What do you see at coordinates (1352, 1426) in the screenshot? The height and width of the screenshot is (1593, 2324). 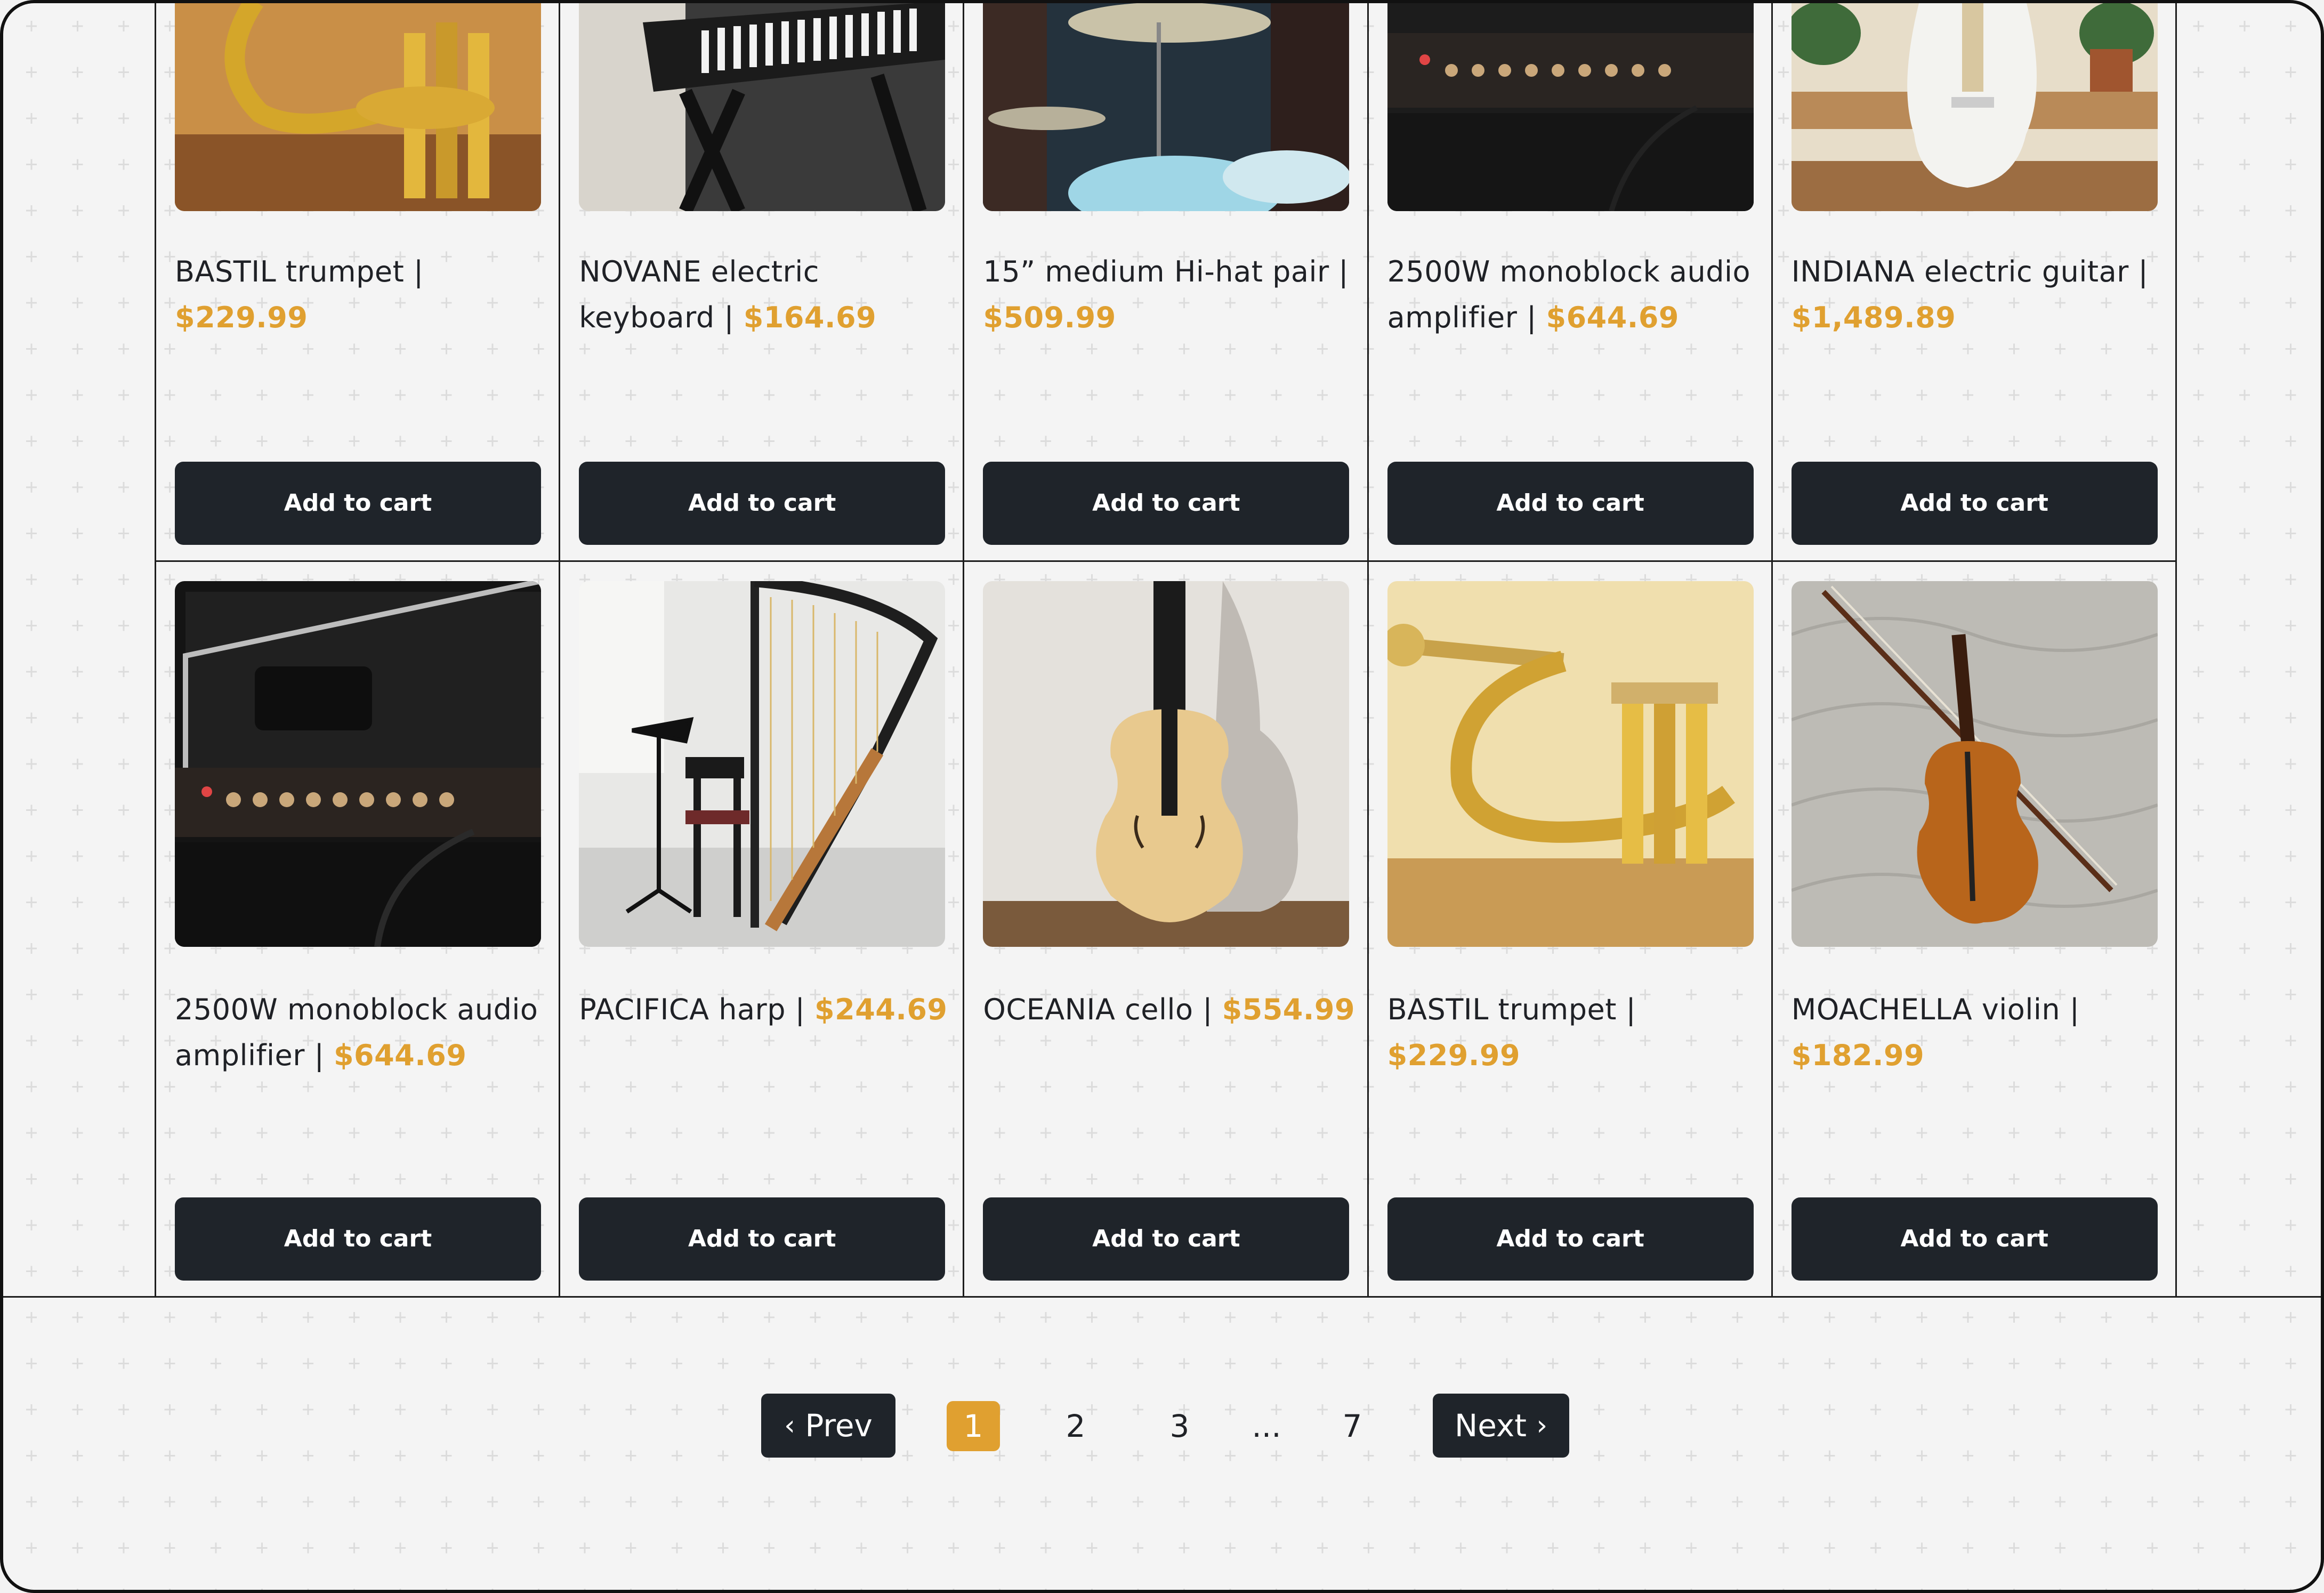 I see `page-number-7: 7` at bounding box center [1352, 1426].